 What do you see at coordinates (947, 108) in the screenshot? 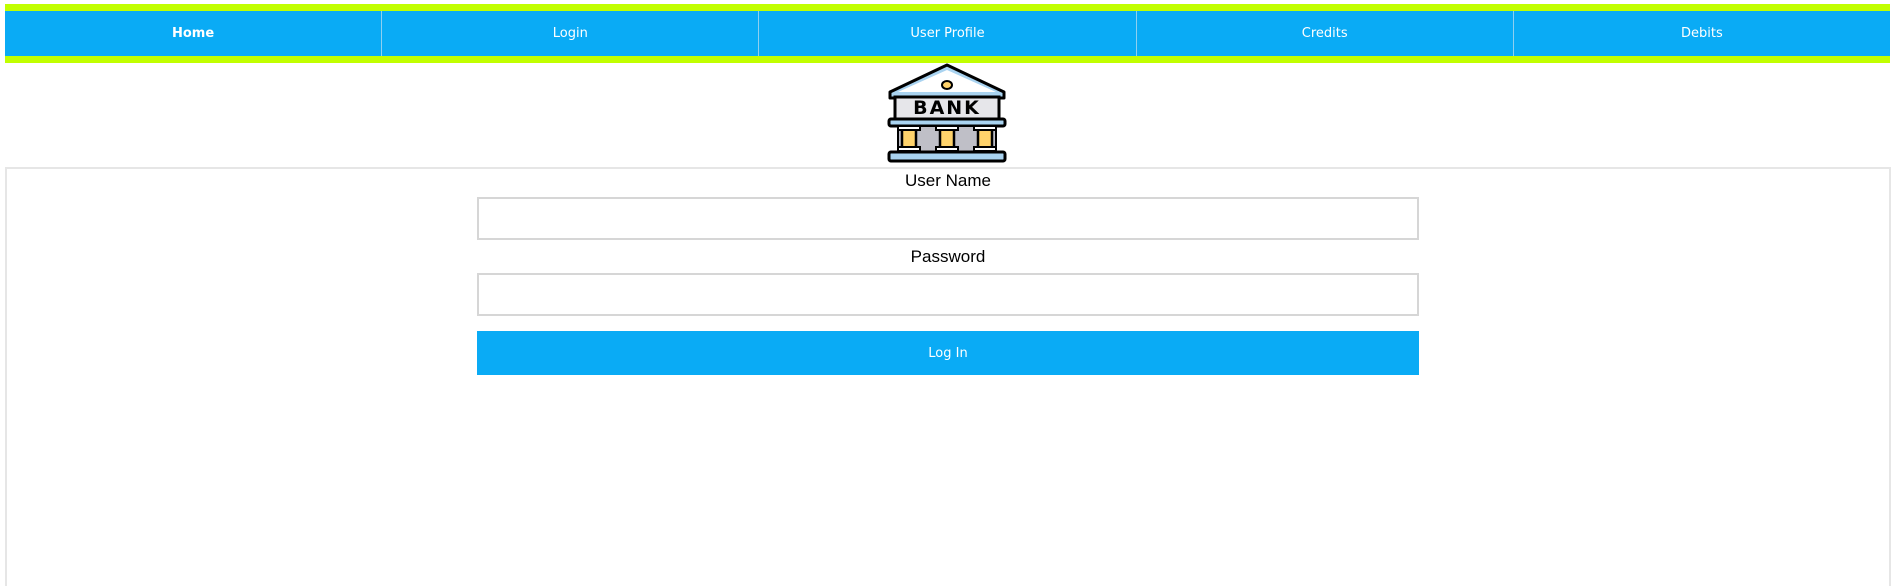
I see `logo-text: BANK` at bounding box center [947, 108].